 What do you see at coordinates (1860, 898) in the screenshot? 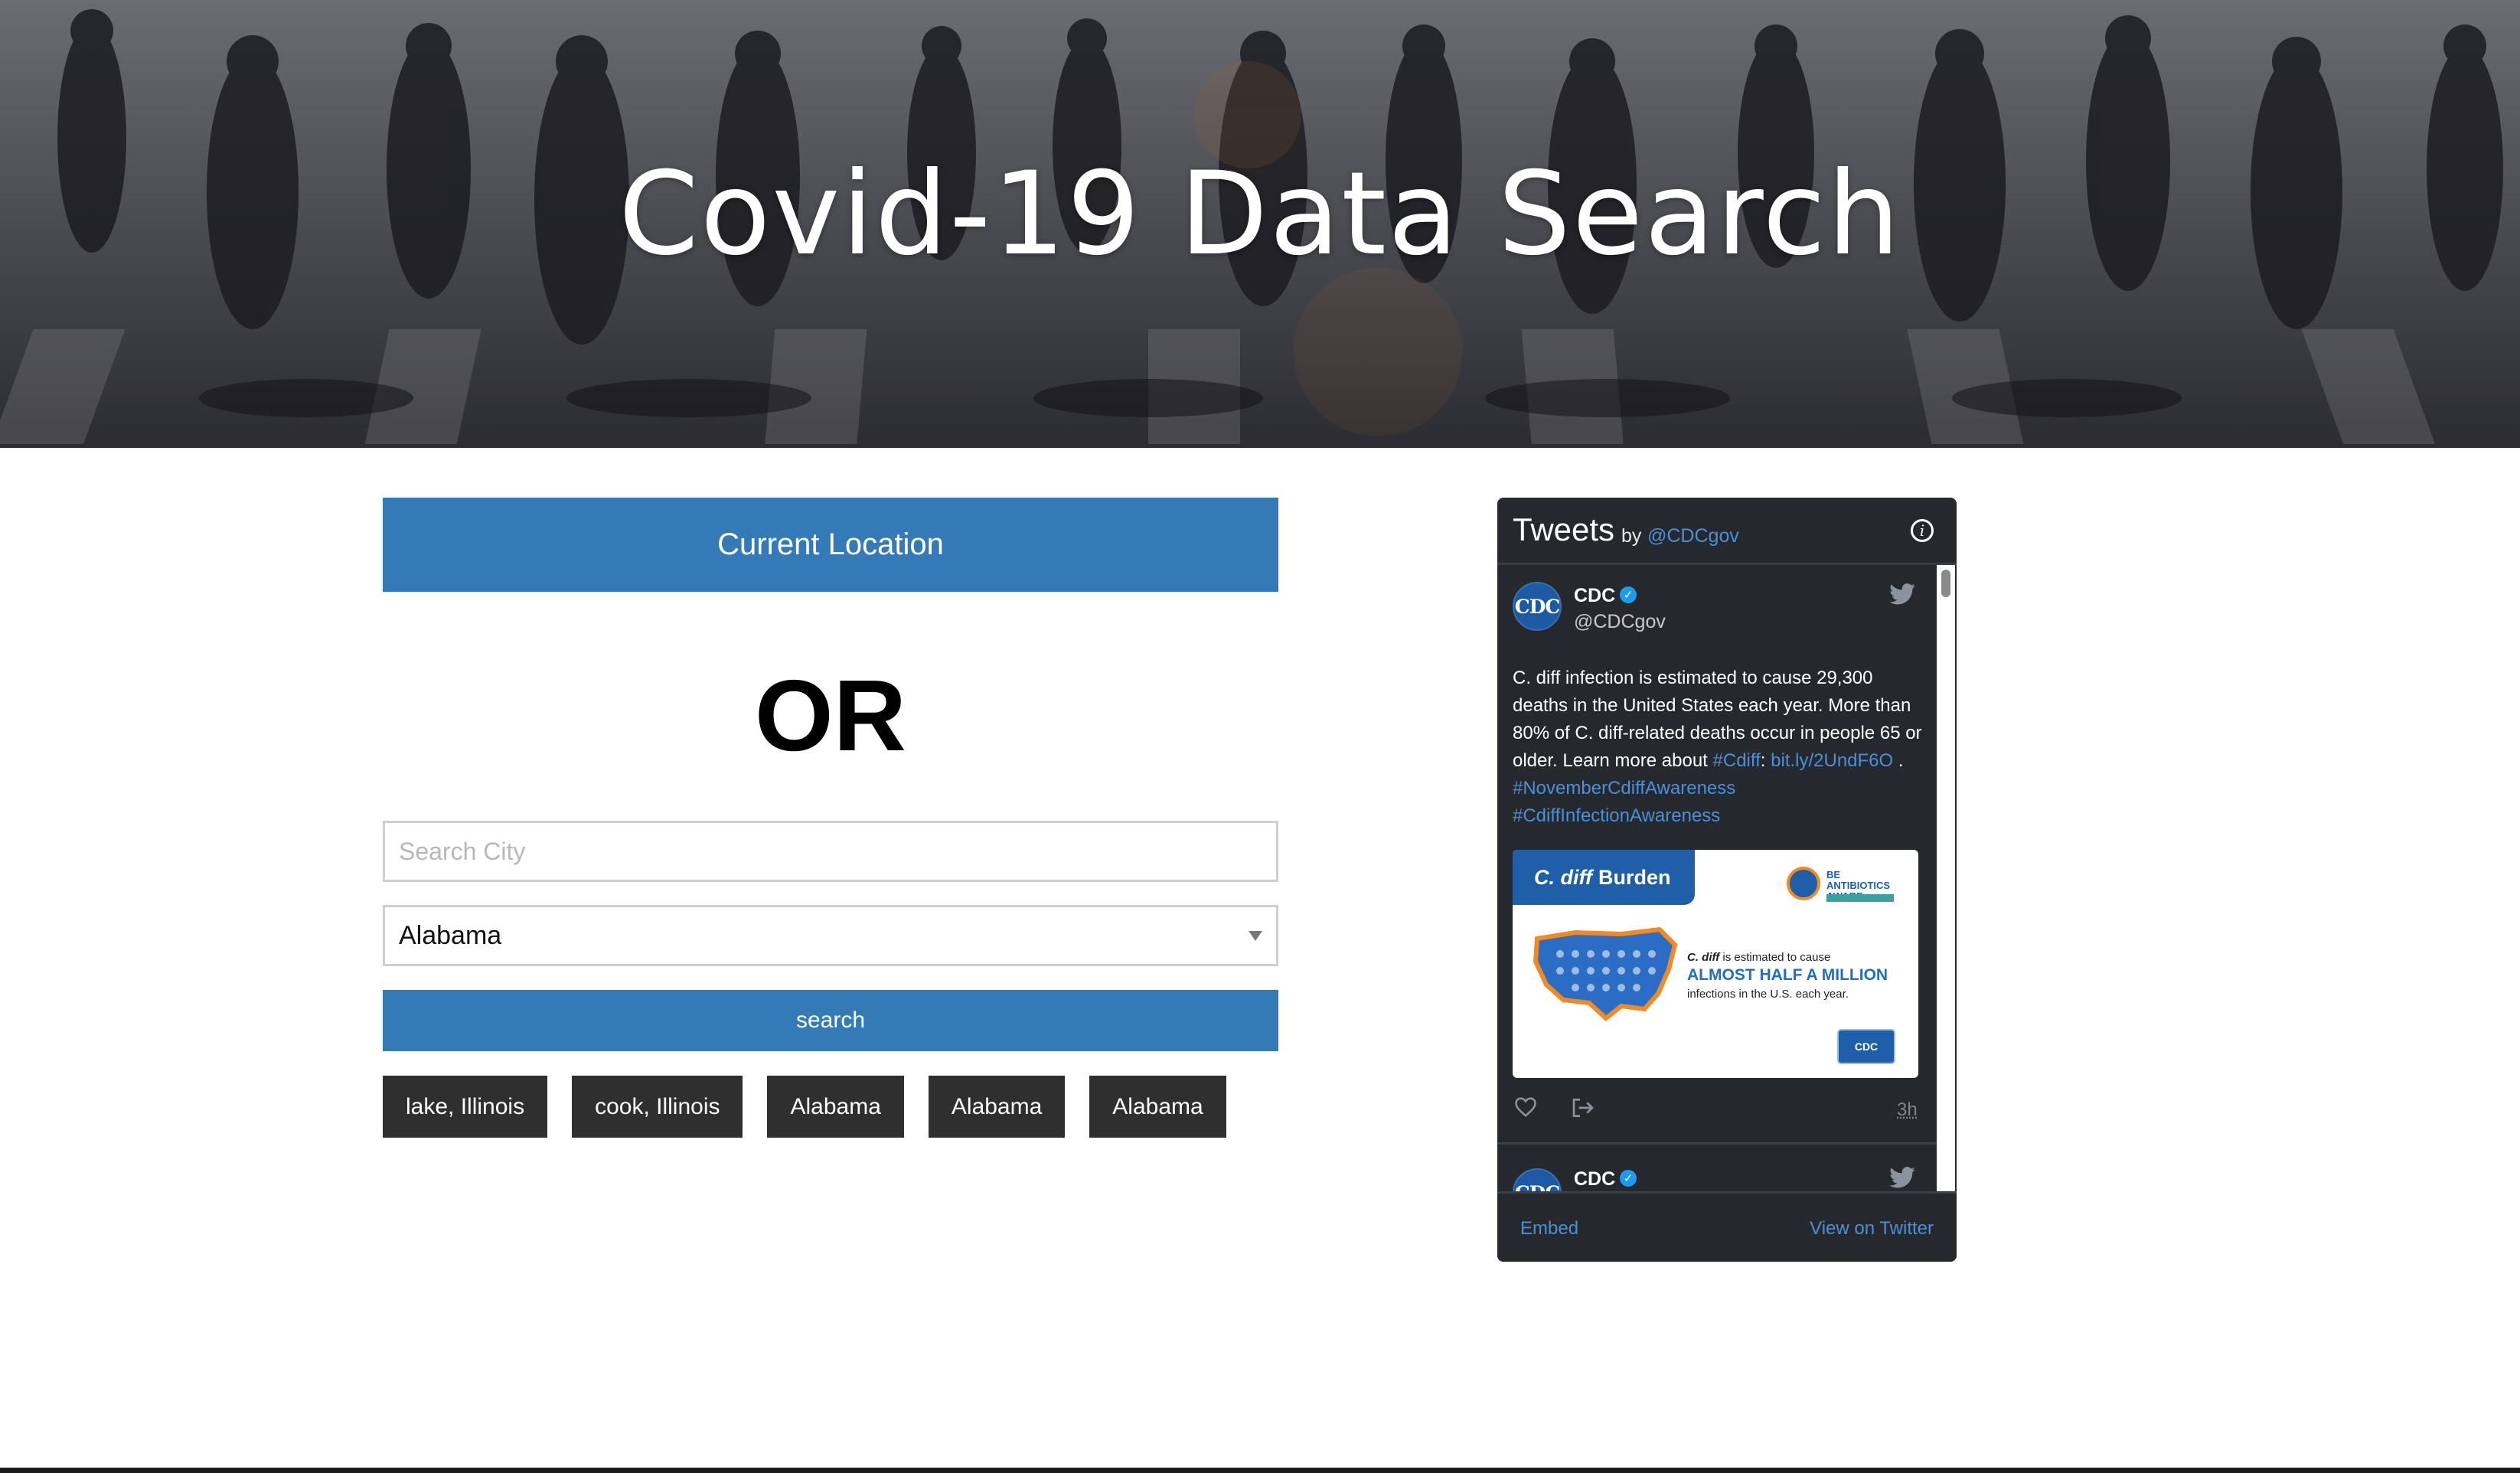
I see `card-logo-bar` at bounding box center [1860, 898].